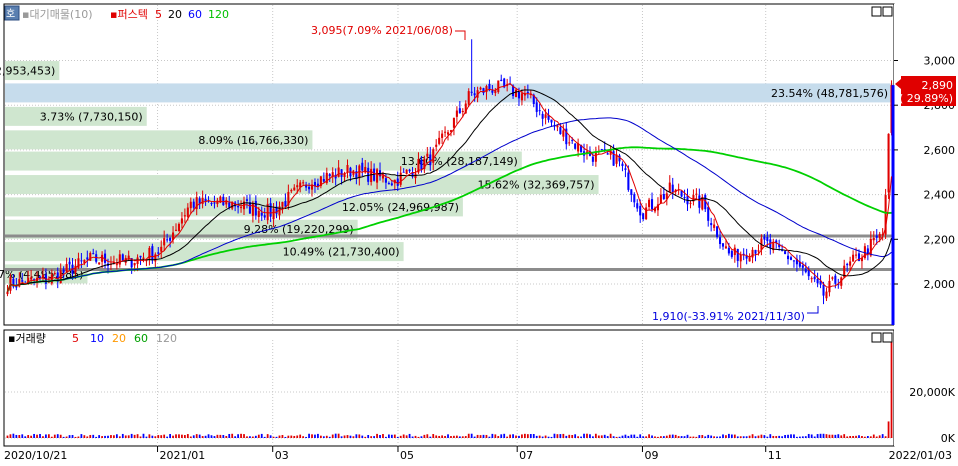 This screenshot has width=958, height=466. What do you see at coordinates (97, 338) in the screenshot?
I see `volume-legend-ma10: 10` at bounding box center [97, 338].